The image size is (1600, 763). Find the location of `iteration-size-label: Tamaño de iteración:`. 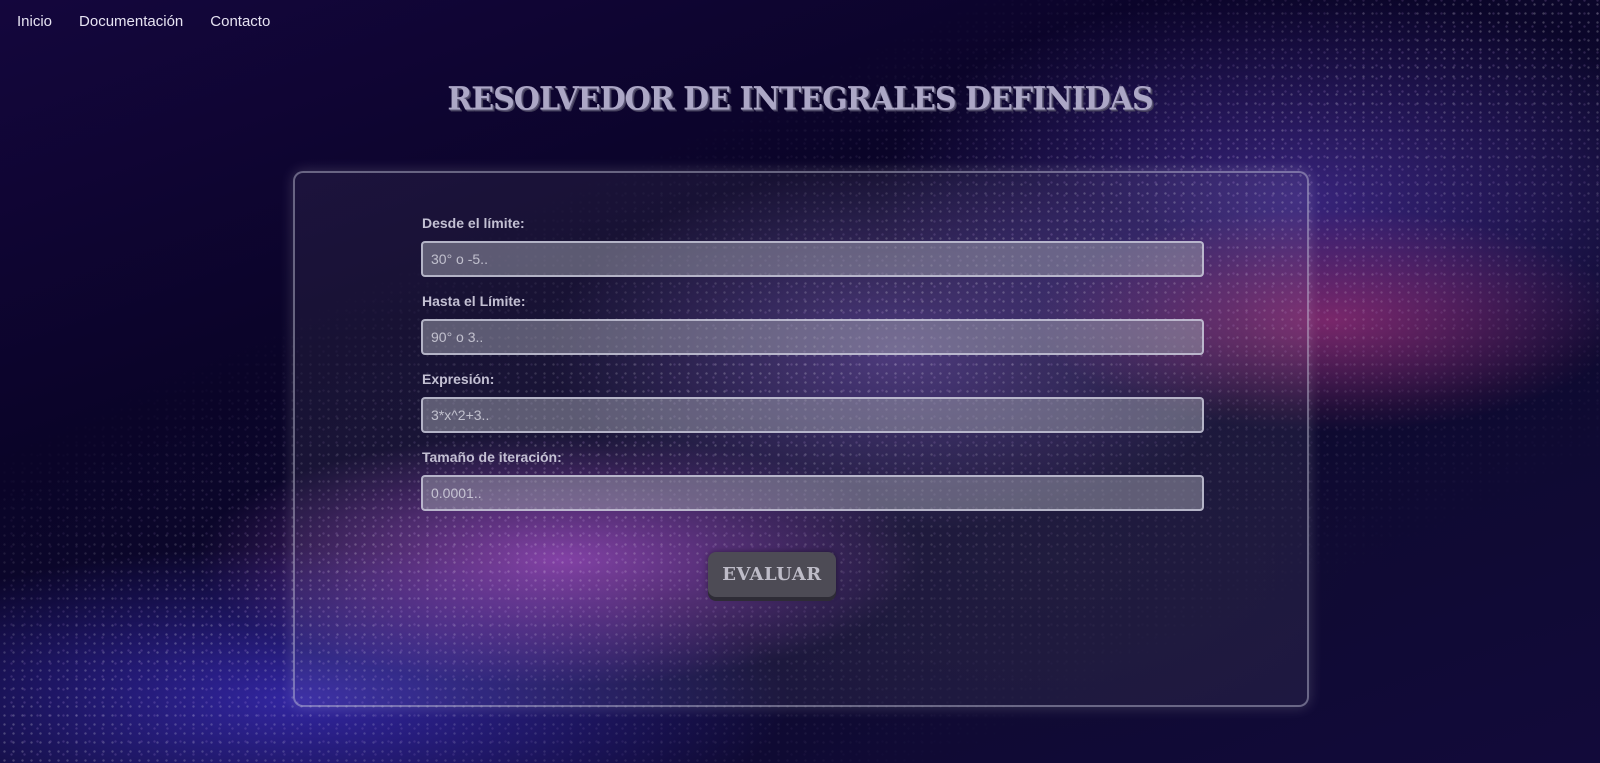

iteration-size-label: Tamaño de iteración: is located at coordinates (492, 457).